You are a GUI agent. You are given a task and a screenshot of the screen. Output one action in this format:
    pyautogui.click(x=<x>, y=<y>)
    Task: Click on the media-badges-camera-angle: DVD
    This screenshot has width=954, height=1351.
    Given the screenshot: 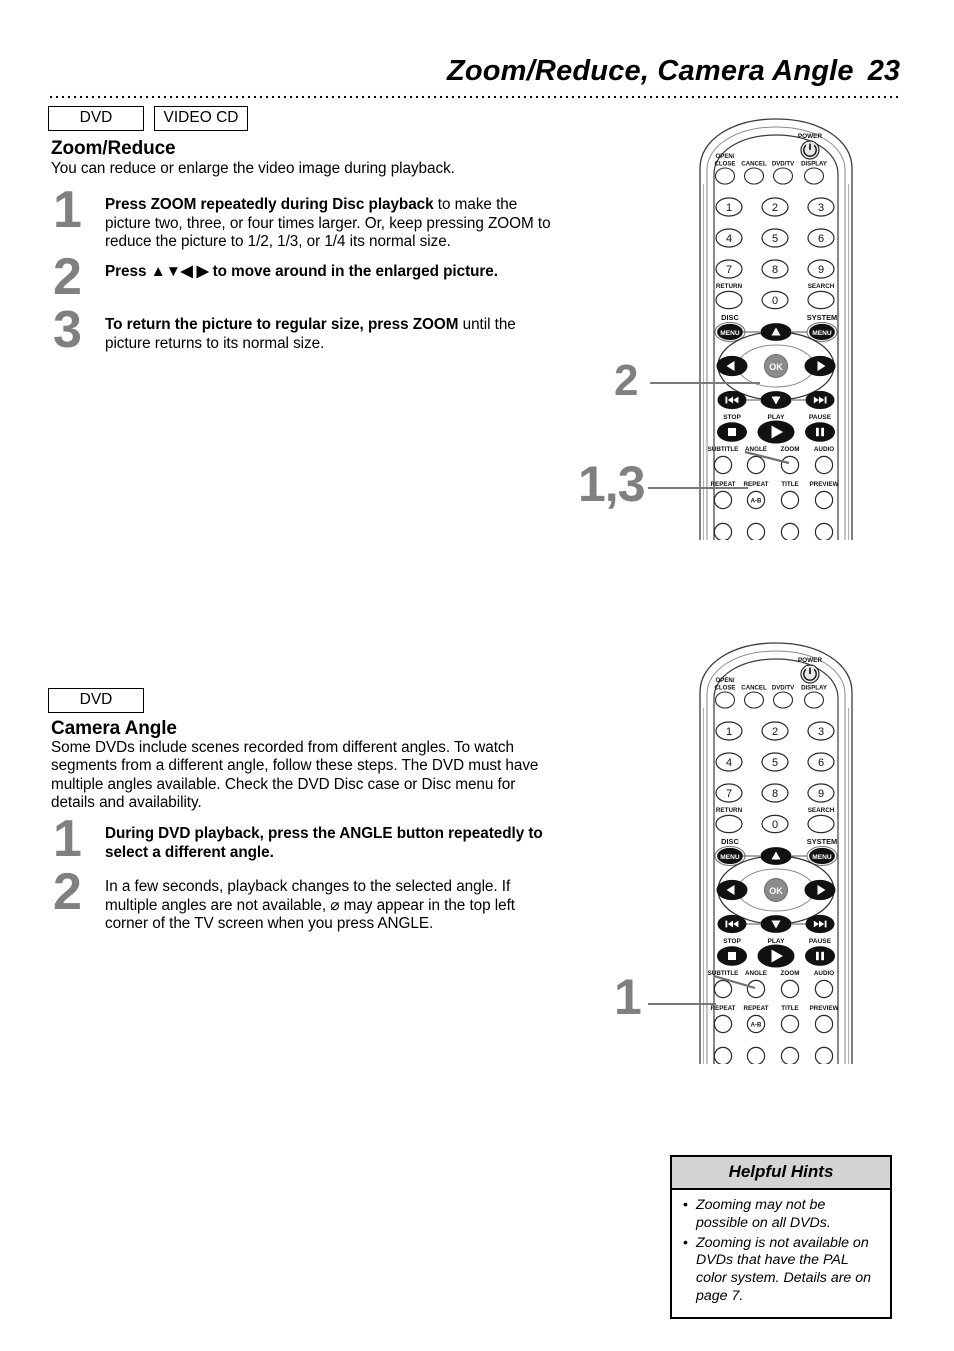 What is the action you would take?
    pyautogui.click(x=96, y=701)
    